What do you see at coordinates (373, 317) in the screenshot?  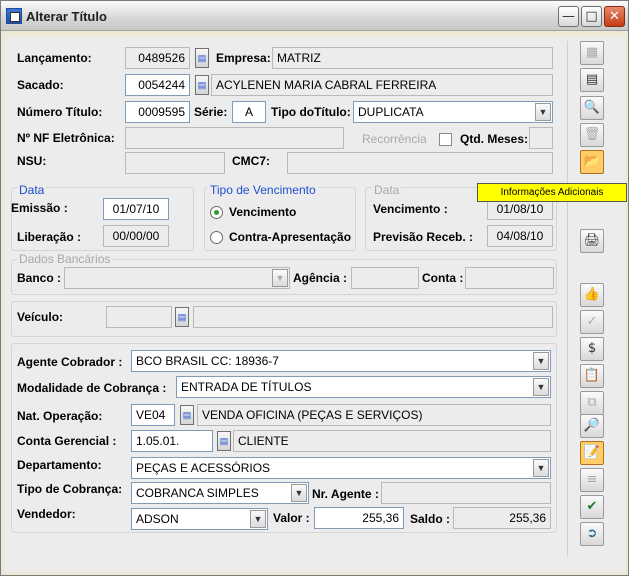 I see `veiculo-desc-field` at bounding box center [373, 317].